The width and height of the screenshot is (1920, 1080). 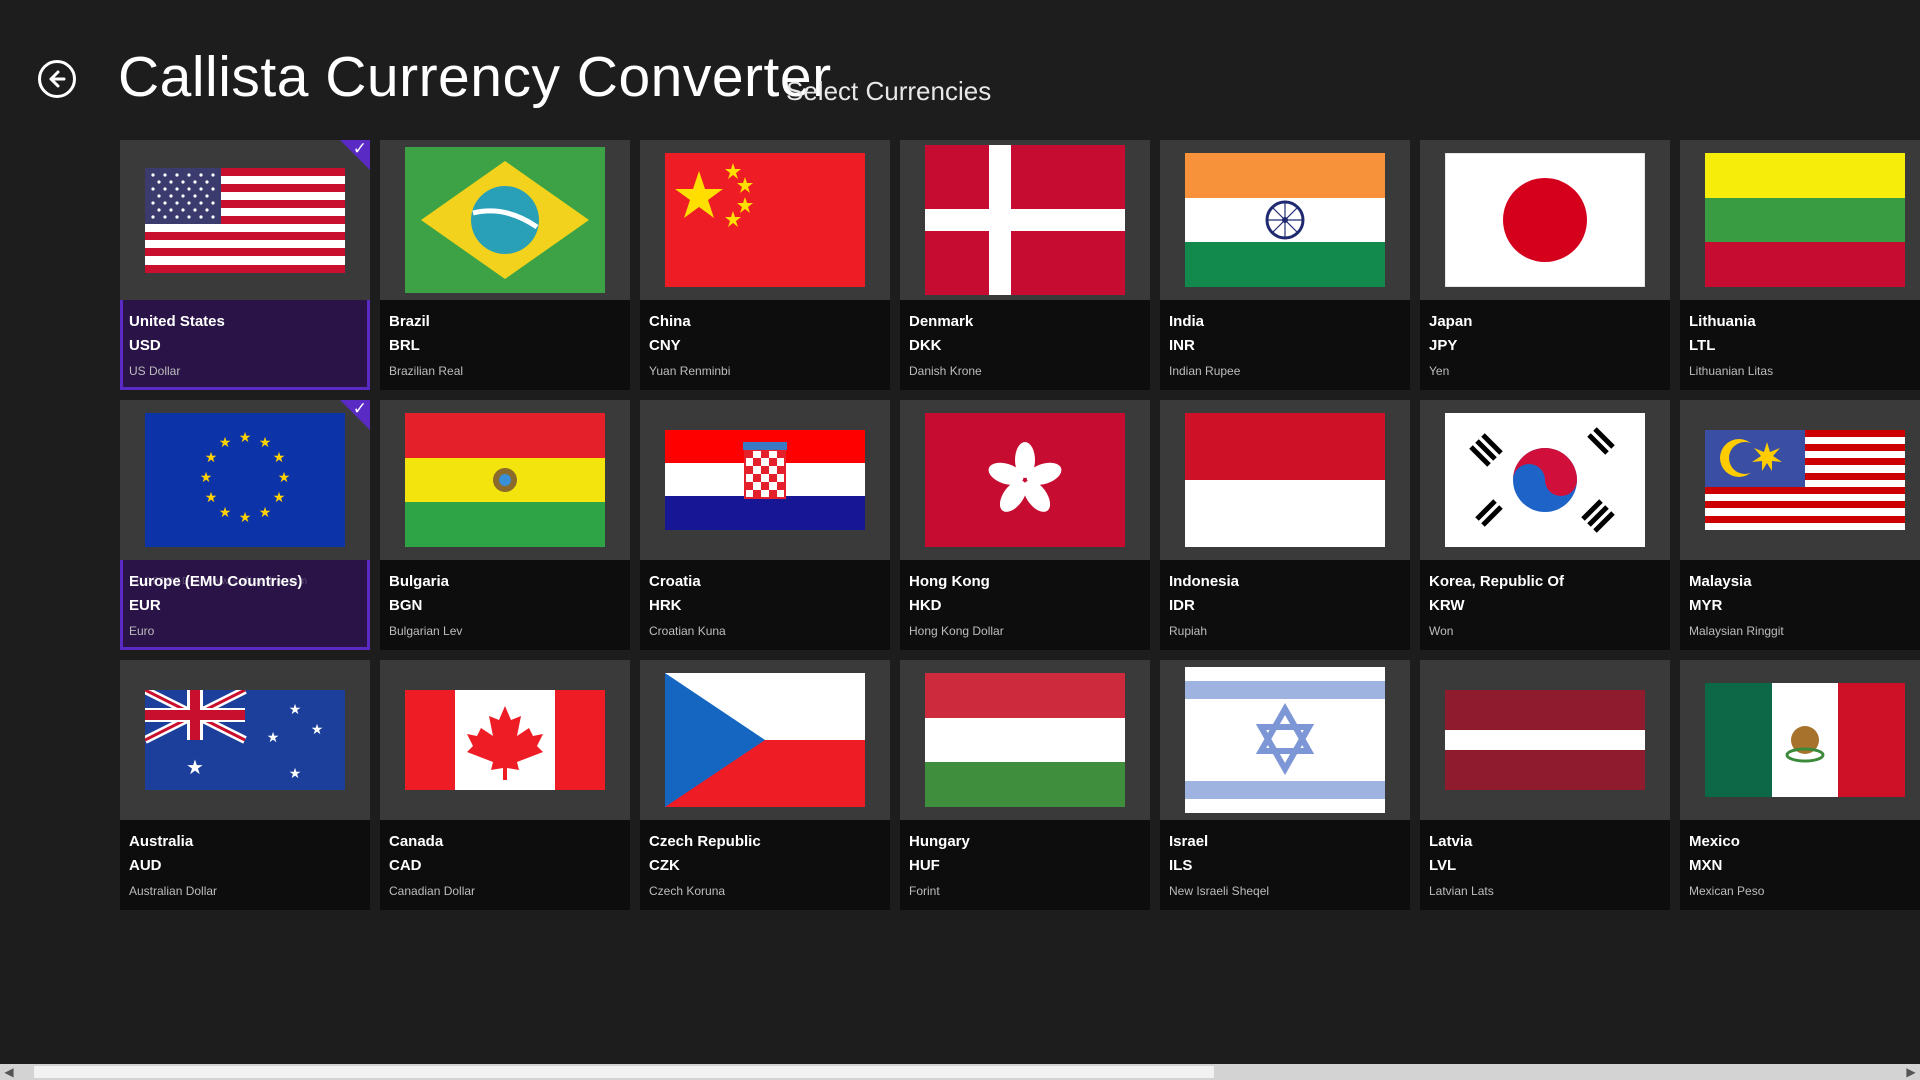 I want to click on currency-name: Hong Kong Dollar, so click(x=956, y=631).